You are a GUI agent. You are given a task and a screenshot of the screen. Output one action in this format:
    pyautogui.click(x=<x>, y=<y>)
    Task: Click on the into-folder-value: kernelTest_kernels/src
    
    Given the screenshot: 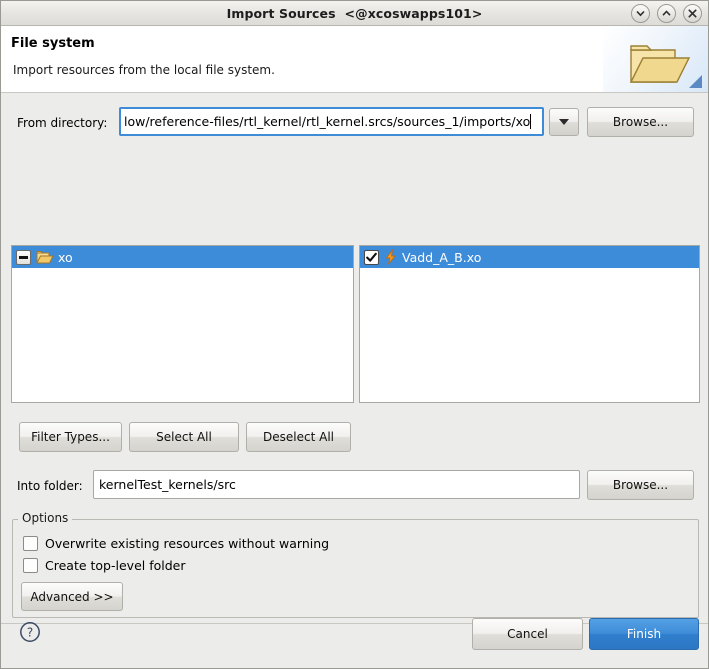 What is the action you would take?
    pyautogui.click(x=167, y=484)
    